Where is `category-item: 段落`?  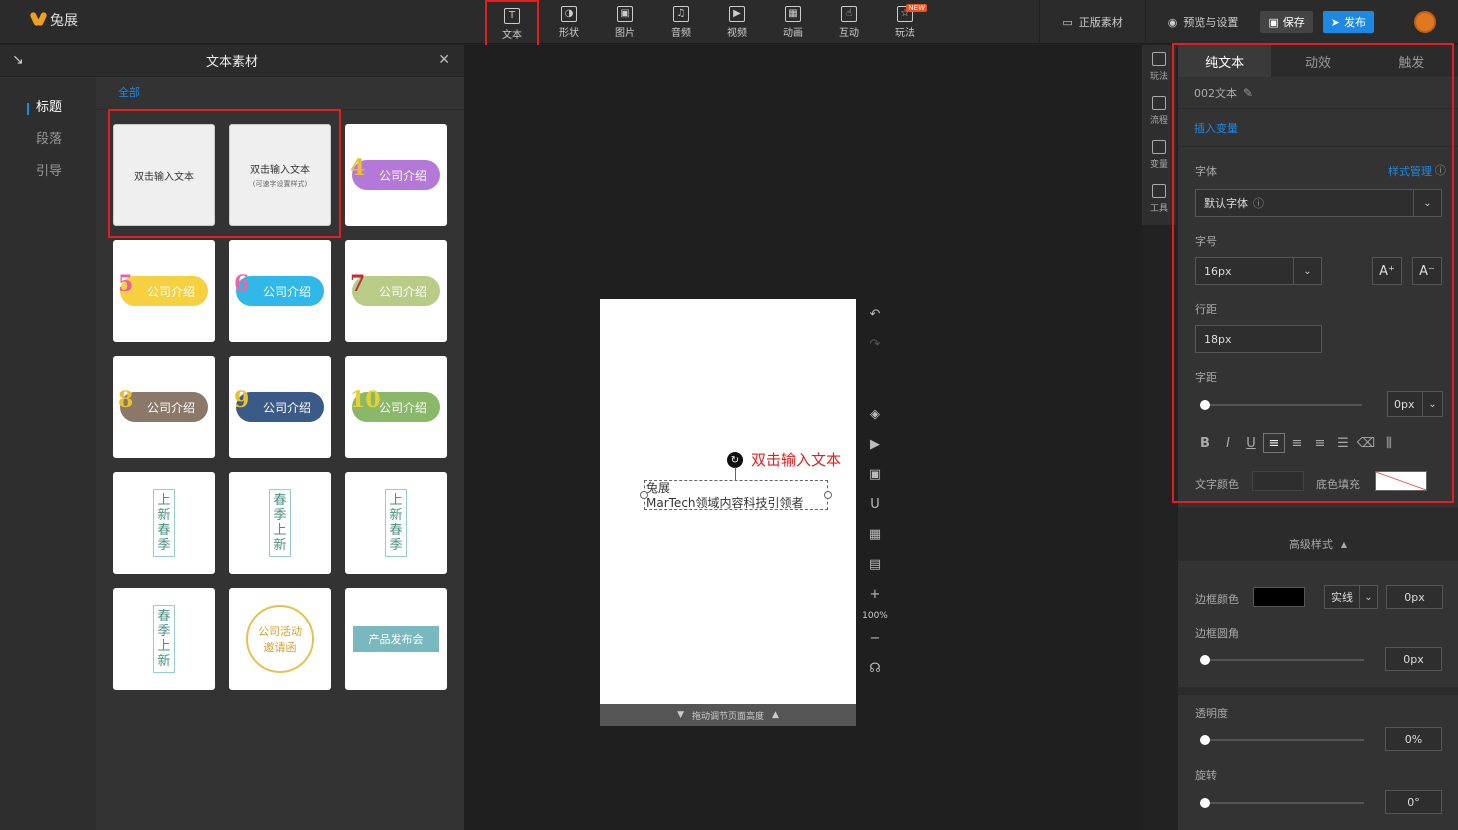
category-item: 段落 is located at coordinates (48, 140).